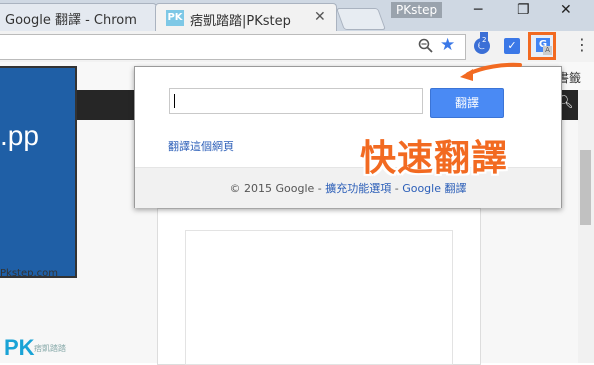  What do you see at coordinates (547, 50) in the screenshot?
I see `translate-sub-icon: A` at bounding box center [547, 50].